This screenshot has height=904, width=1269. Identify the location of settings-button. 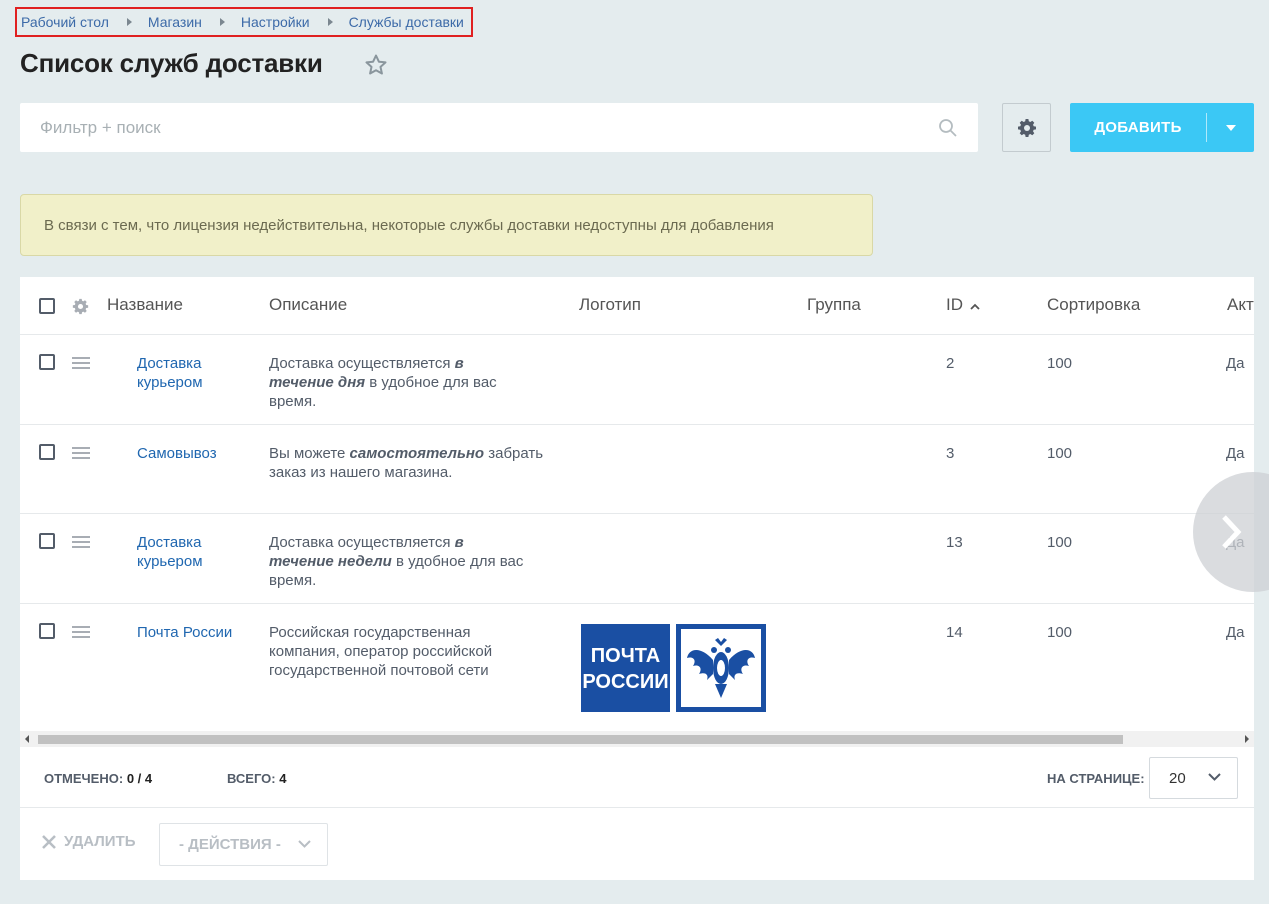
(1026, 127).